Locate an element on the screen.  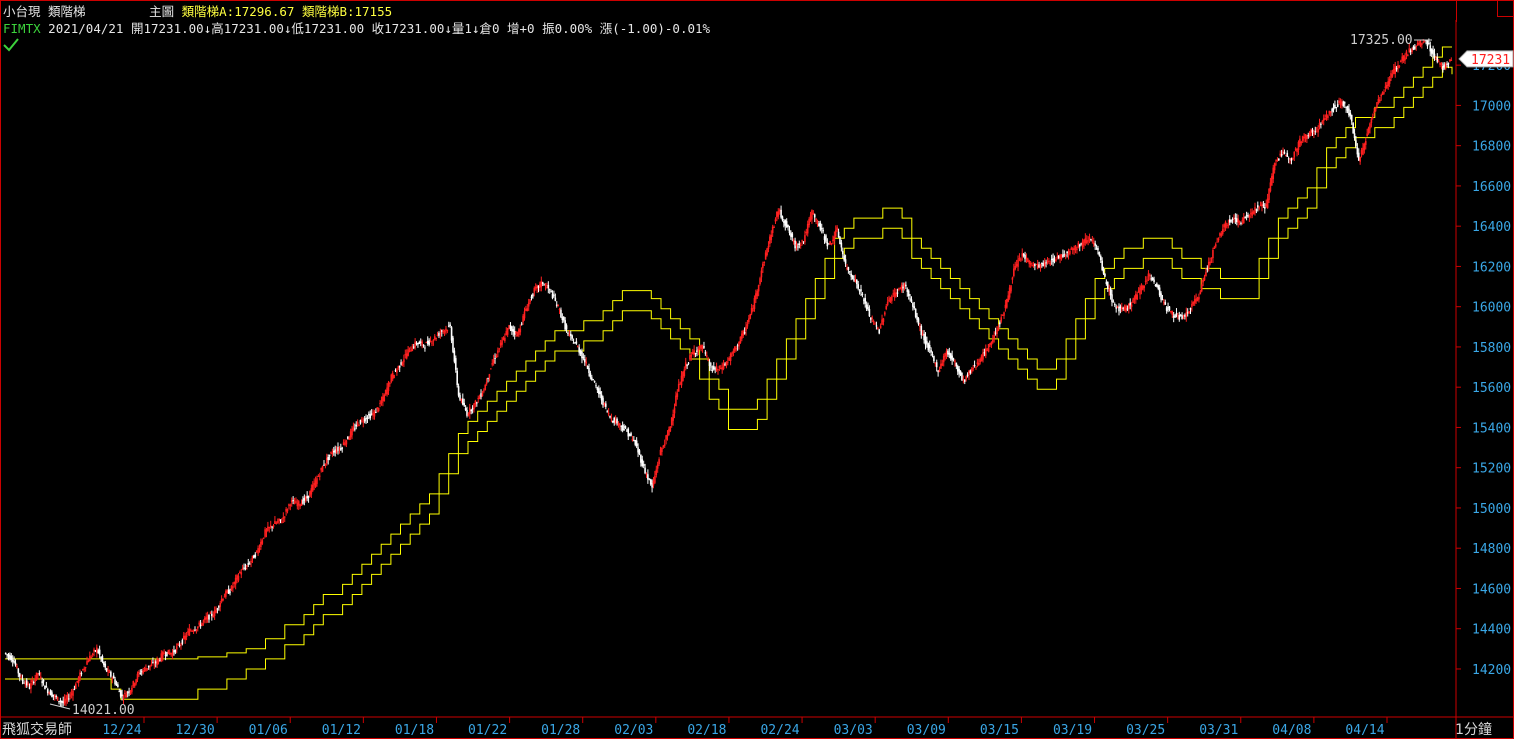
instrument-name: 小台現 is located at coordinates (22, 11).